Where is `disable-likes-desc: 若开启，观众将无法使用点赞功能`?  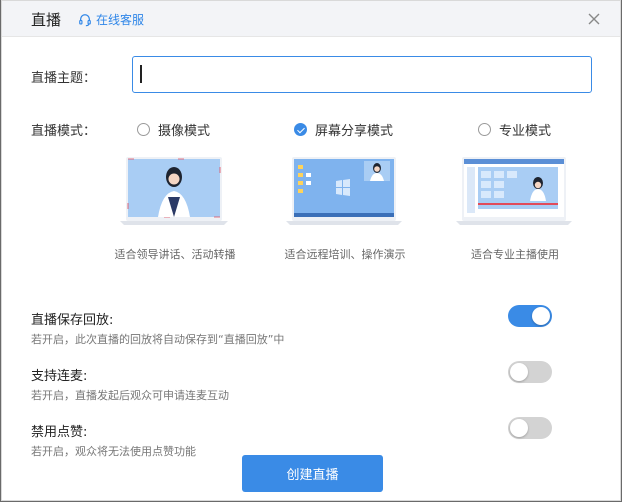
disable-likes-desc: 若开启，观众将无法使用点赞功能 is located at coordinates (113, 451).